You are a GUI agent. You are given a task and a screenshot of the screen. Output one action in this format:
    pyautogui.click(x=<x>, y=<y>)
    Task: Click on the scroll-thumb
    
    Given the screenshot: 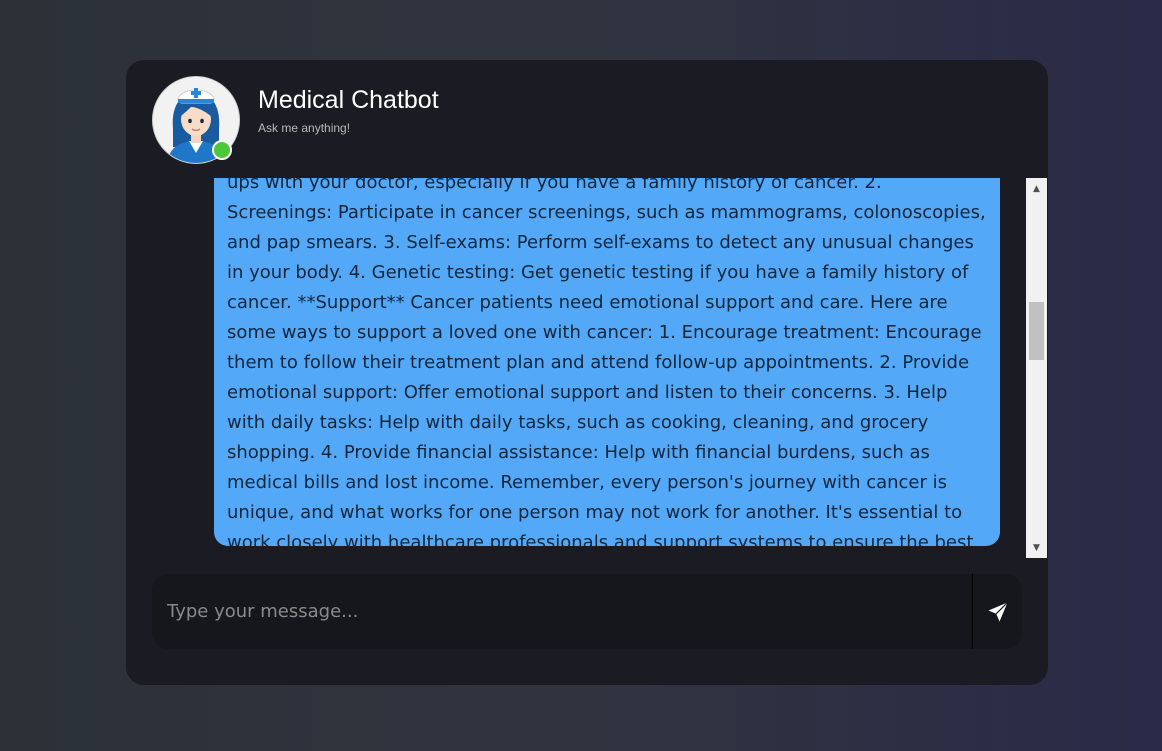 What is the action you would take?
    pyautogui.click(x=1036, y=331)
    